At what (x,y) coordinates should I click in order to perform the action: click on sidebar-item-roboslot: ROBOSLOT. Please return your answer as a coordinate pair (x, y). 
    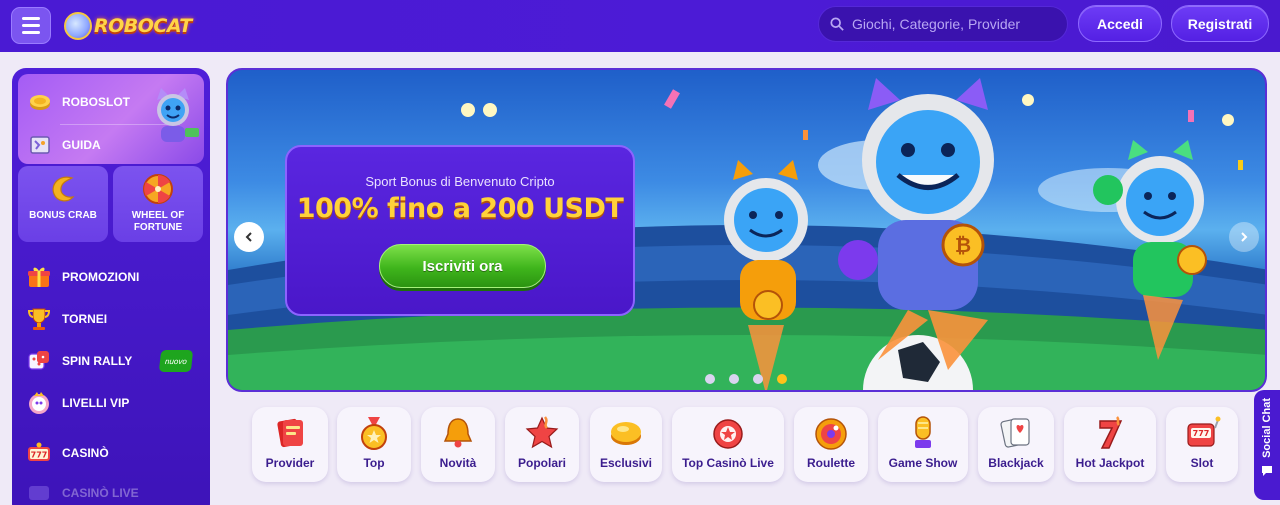
    Looking at the image, I should click on (79, 102).